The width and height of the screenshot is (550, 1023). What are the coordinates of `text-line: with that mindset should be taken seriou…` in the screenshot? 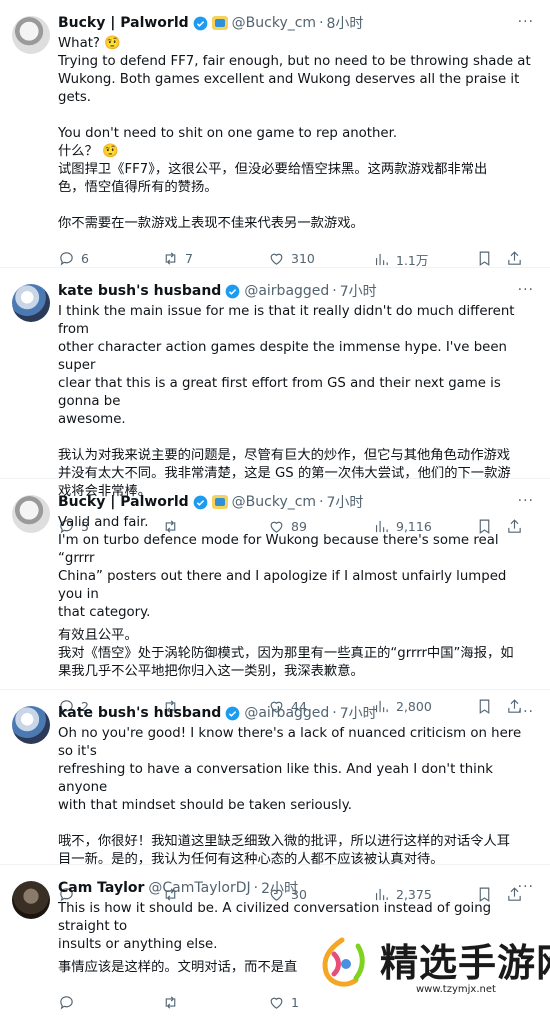 It's located at (205, 805).